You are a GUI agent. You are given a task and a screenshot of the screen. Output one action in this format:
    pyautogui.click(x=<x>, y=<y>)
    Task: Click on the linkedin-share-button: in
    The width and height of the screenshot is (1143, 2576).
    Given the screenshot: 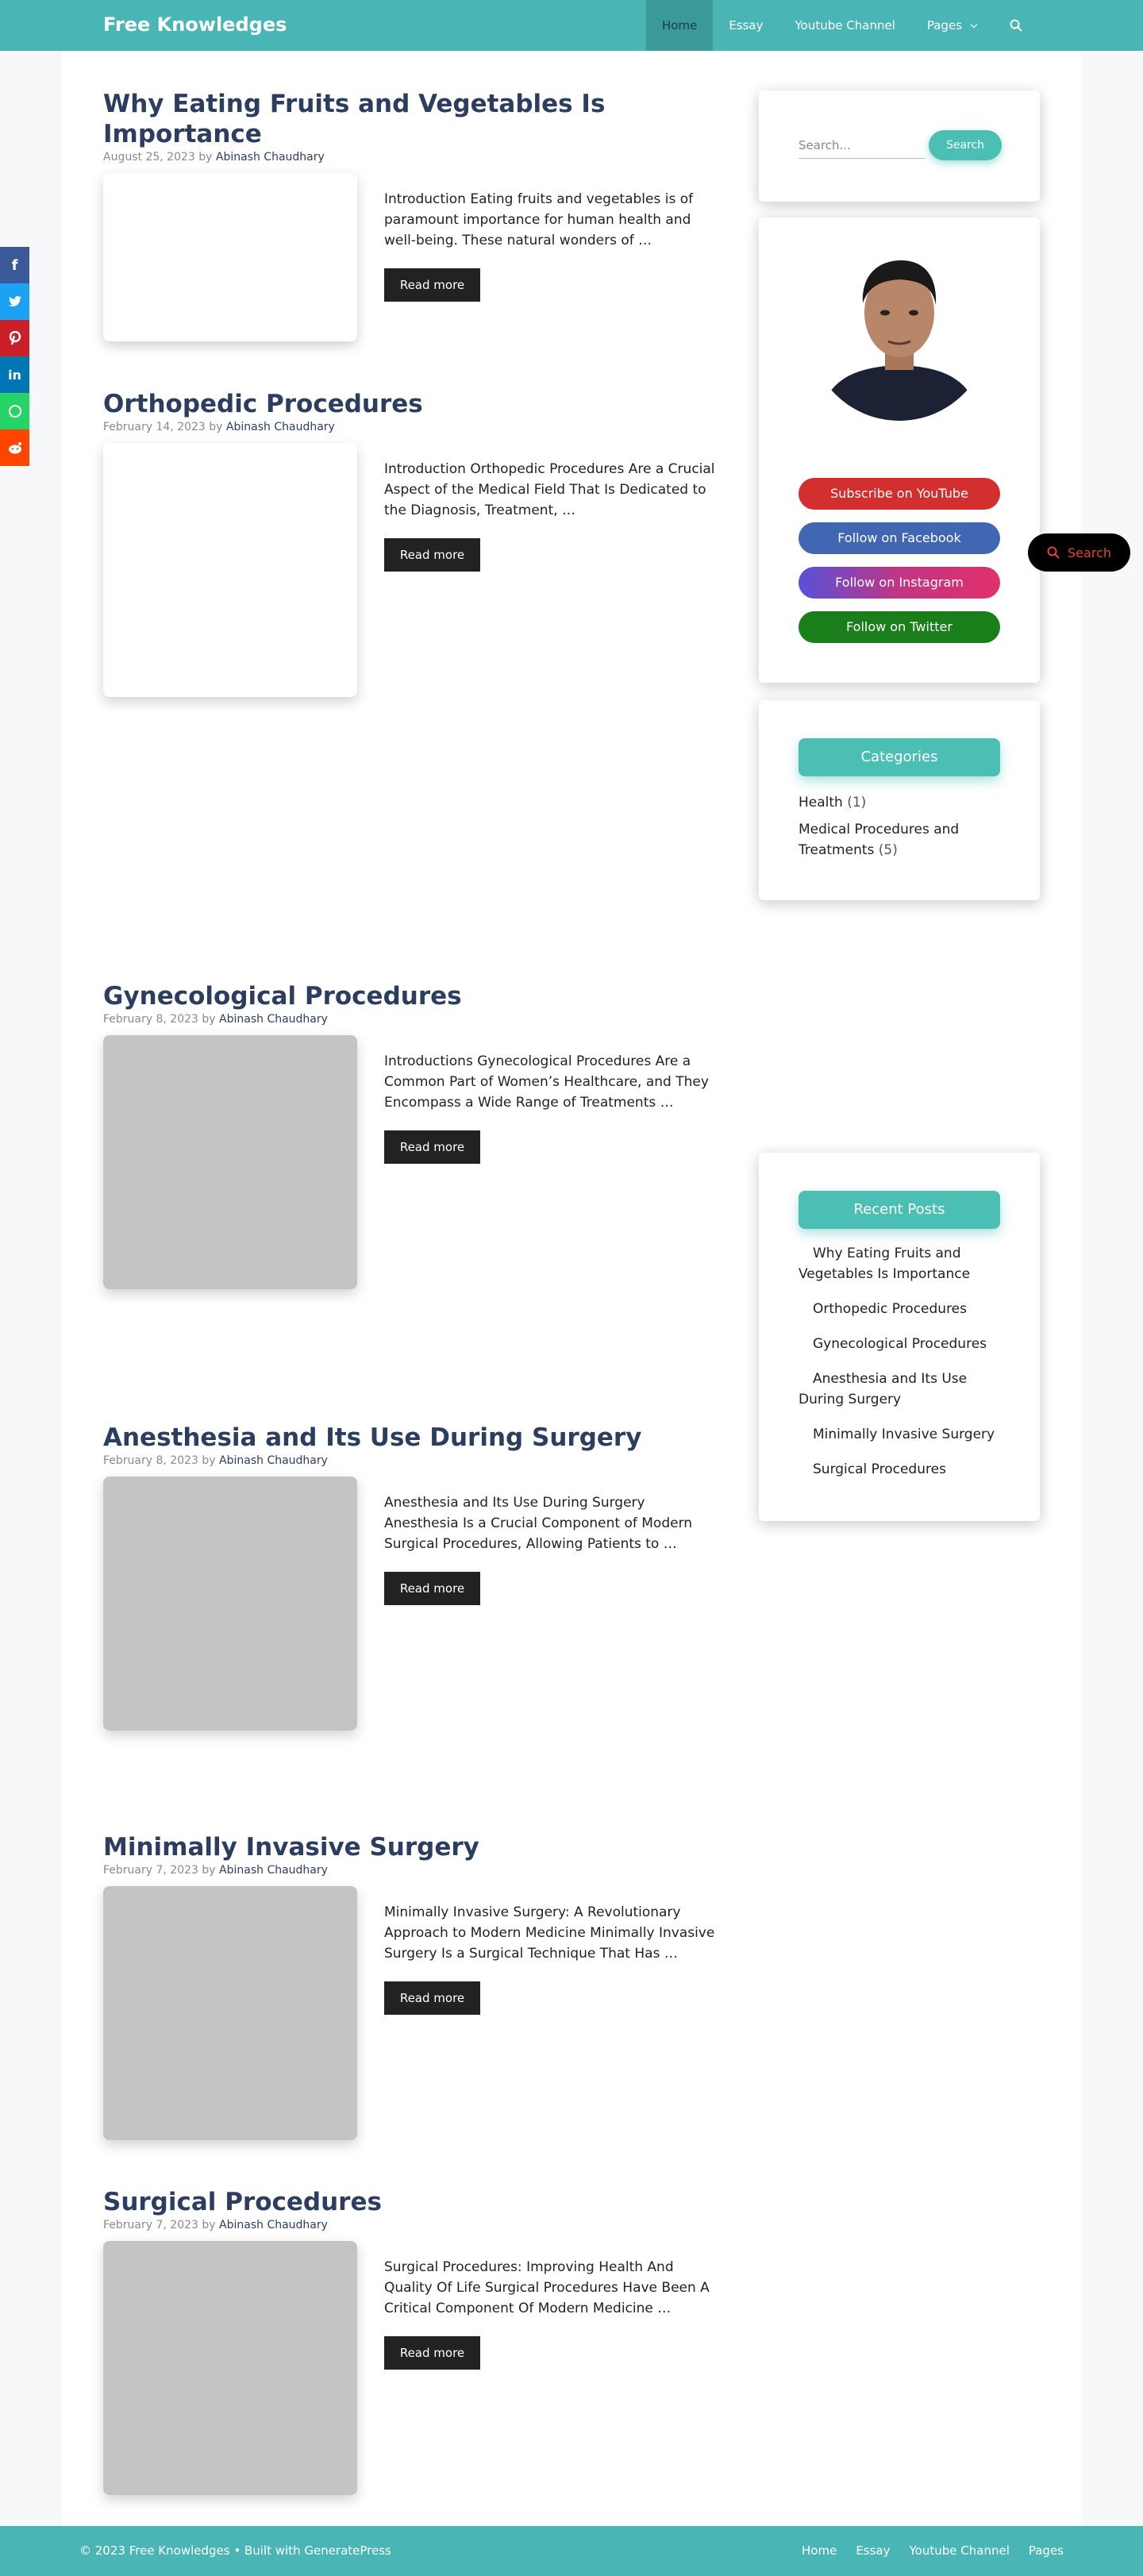 What is the action you would take?
    pyautogui.click(x=14, y=374)
    